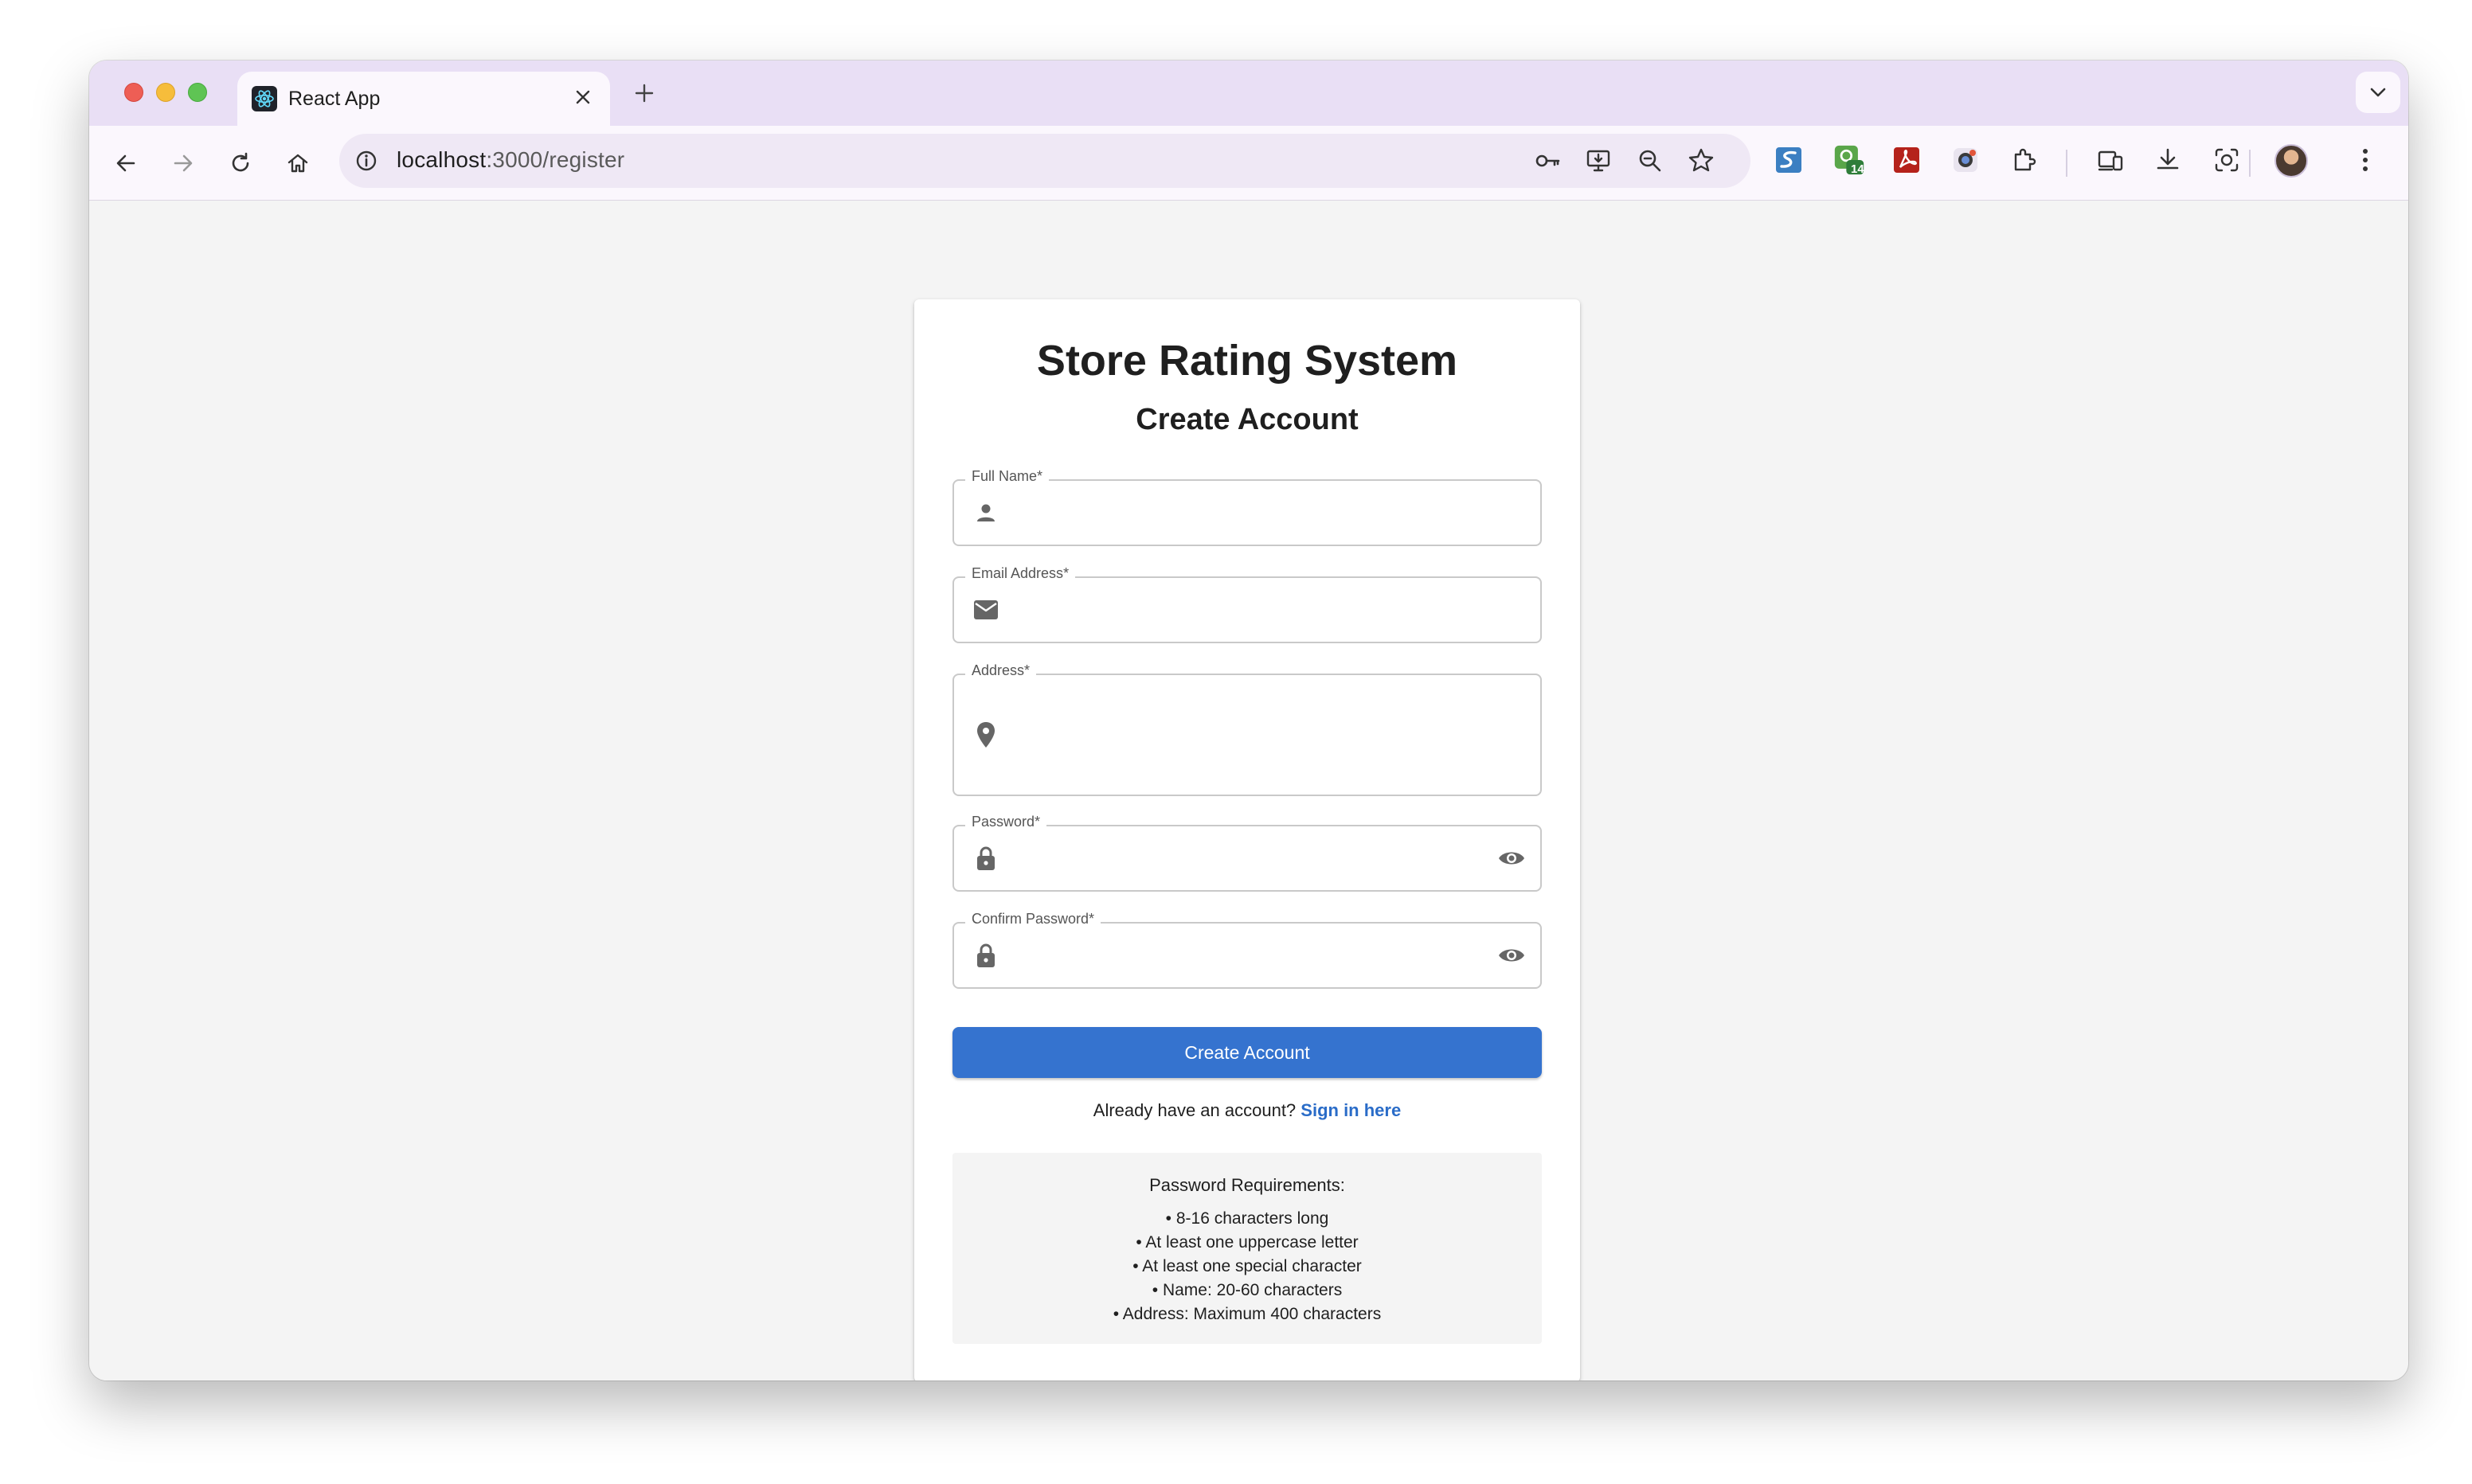 This screenshot has height=1484, width=2472. What do you see at coordinates (334, 99) in the screenshot?
I see `tab-title: React App` at bounding box center [334, 99].